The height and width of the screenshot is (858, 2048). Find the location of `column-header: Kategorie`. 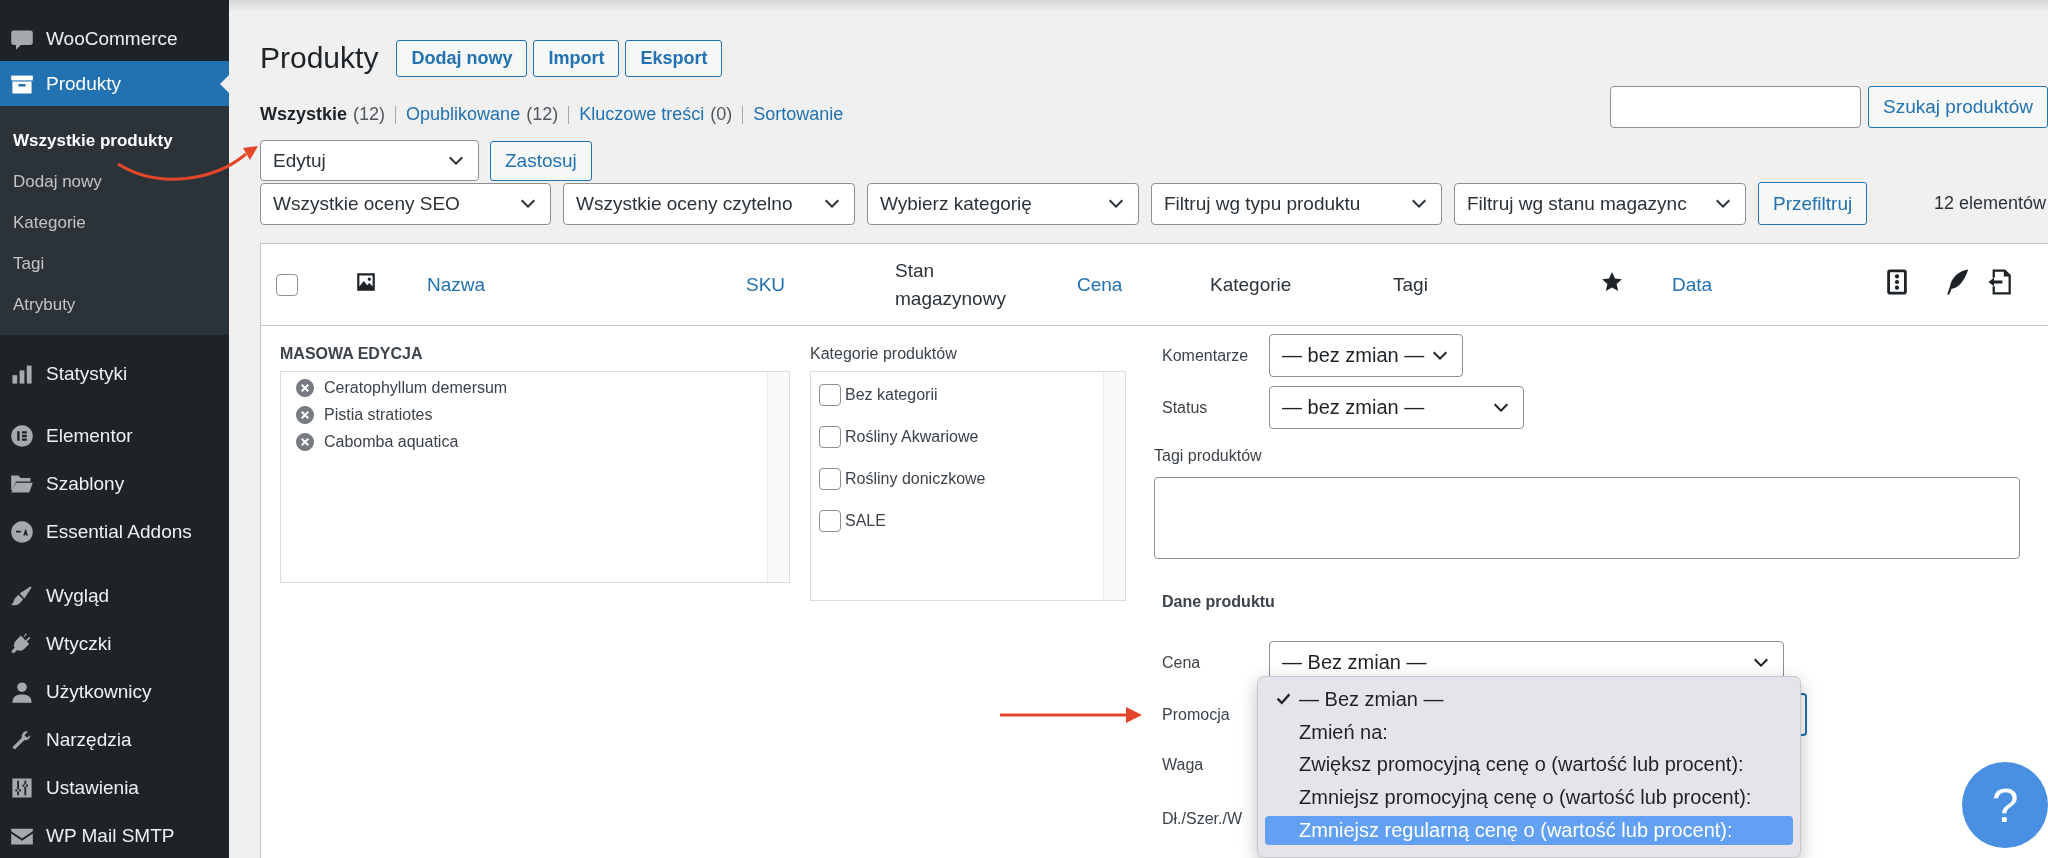

column-header: Kategorie is located at coordinates (1251, 284).